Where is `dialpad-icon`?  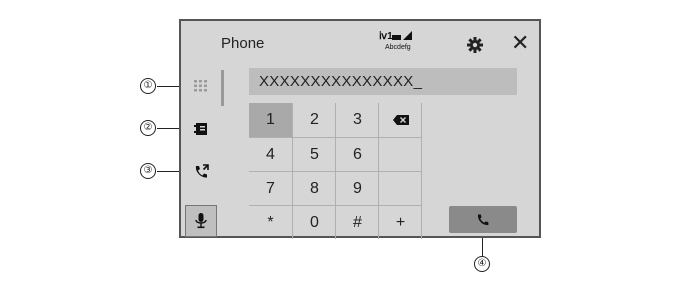
dialpad-icon is located at coordinates (200, 86).